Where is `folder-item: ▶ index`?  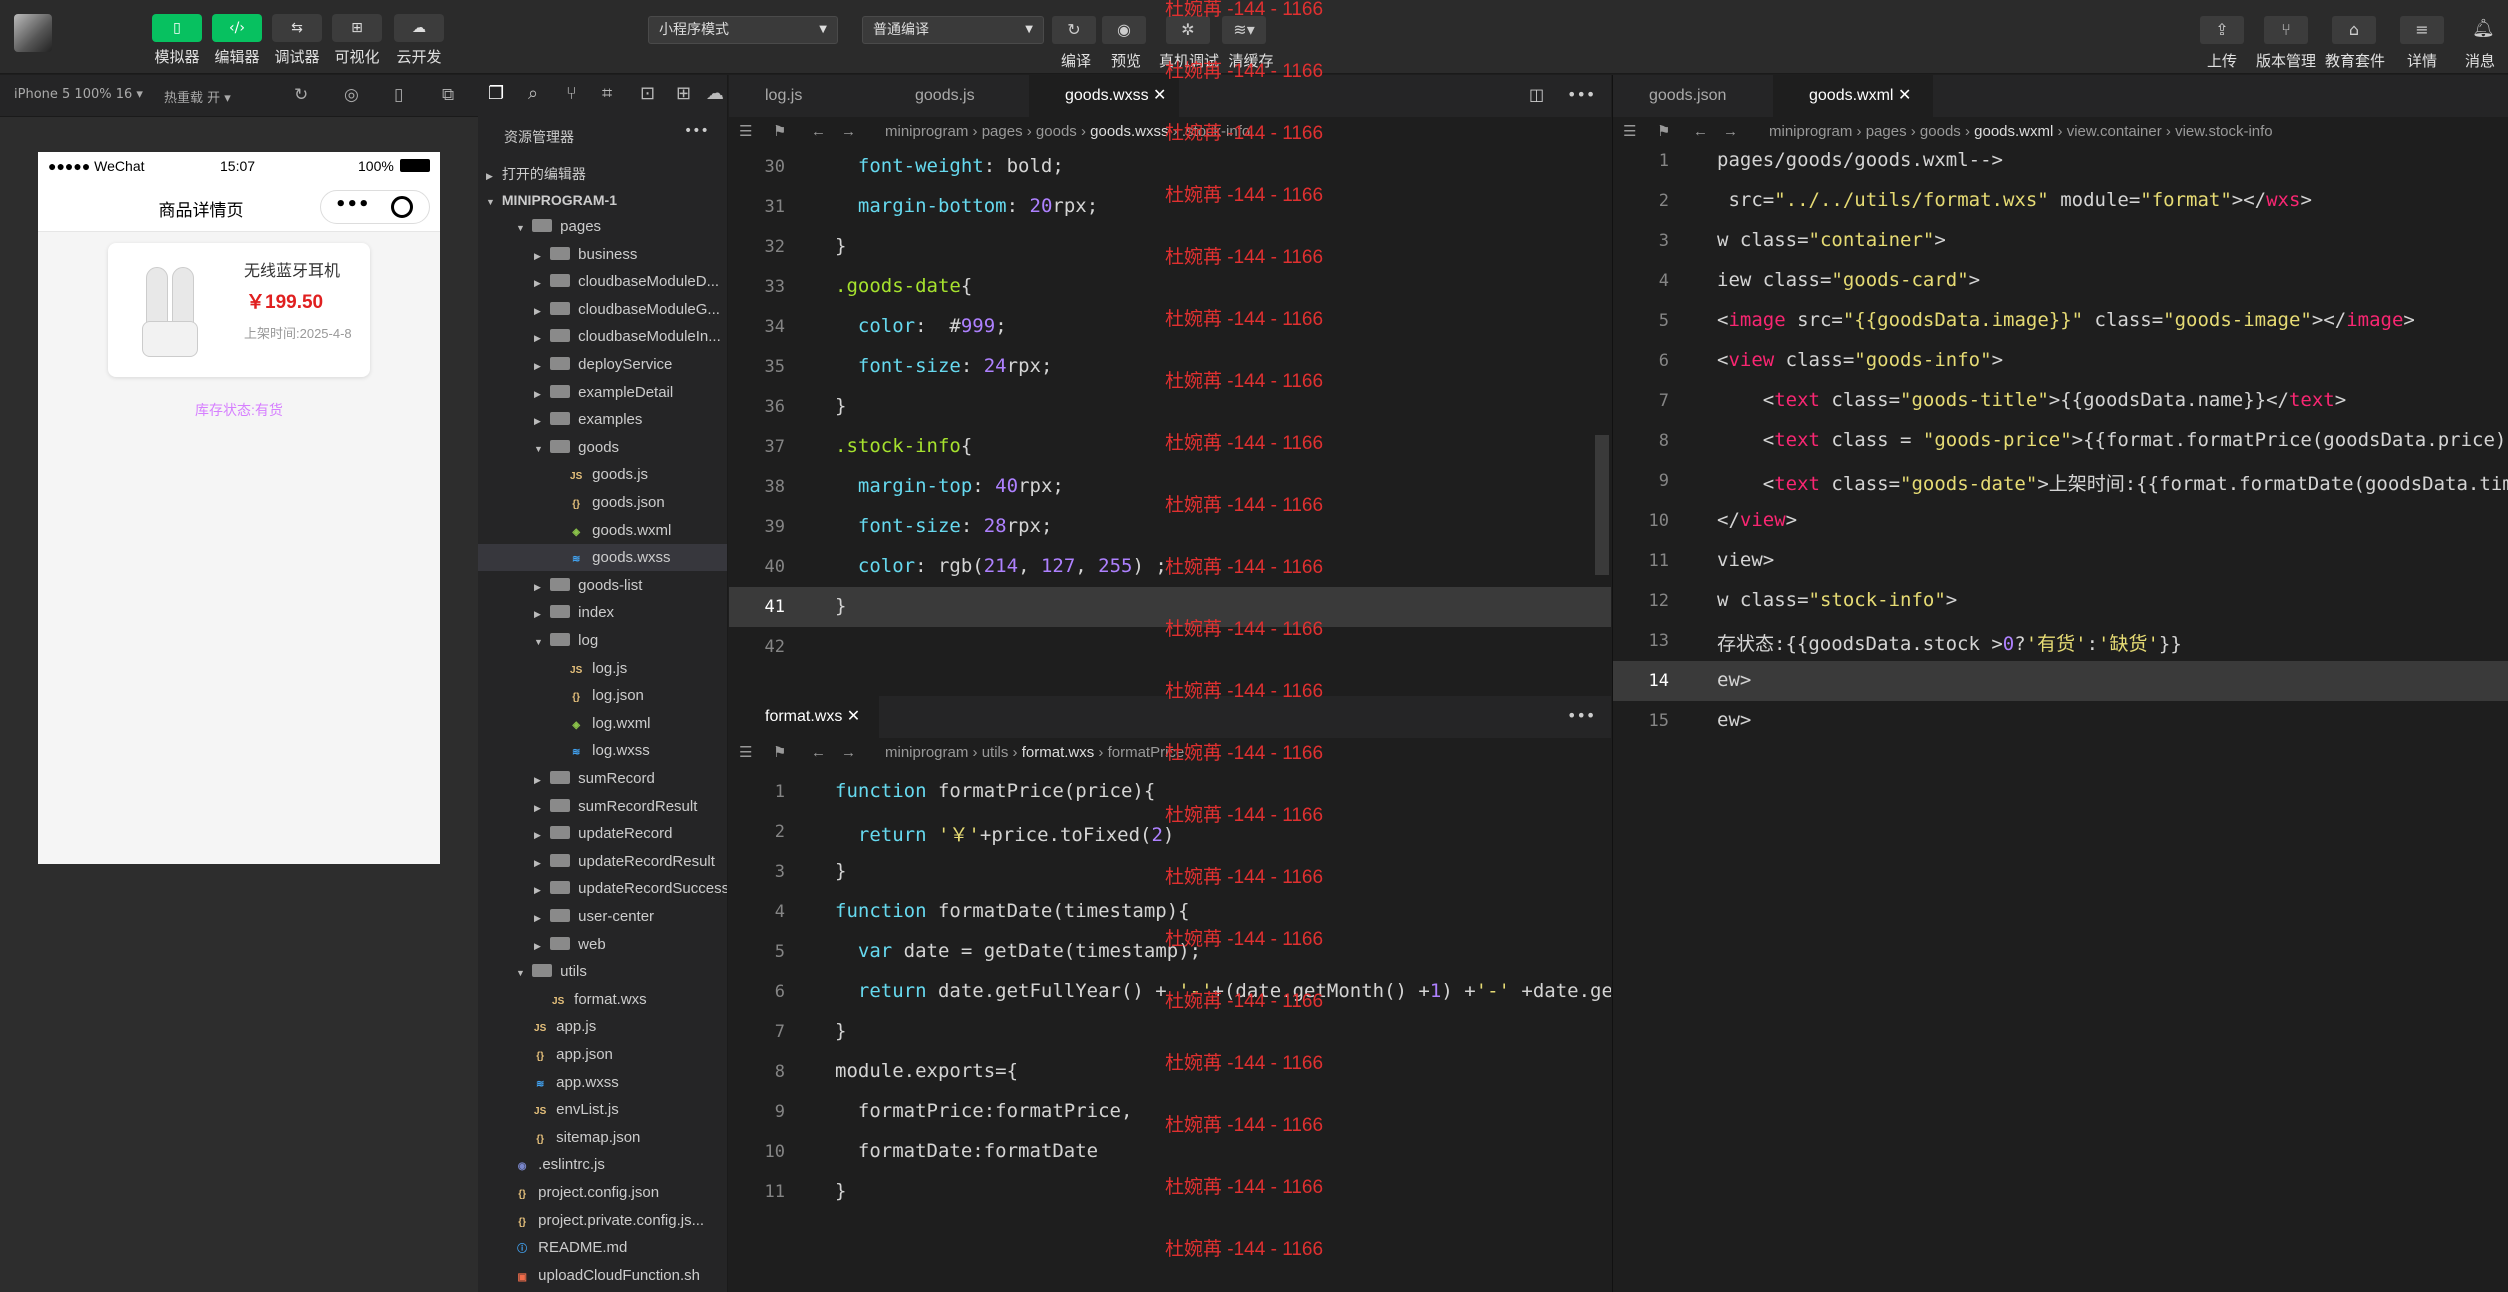 folder-item: ▶ index is located at coordinates (602, 612).